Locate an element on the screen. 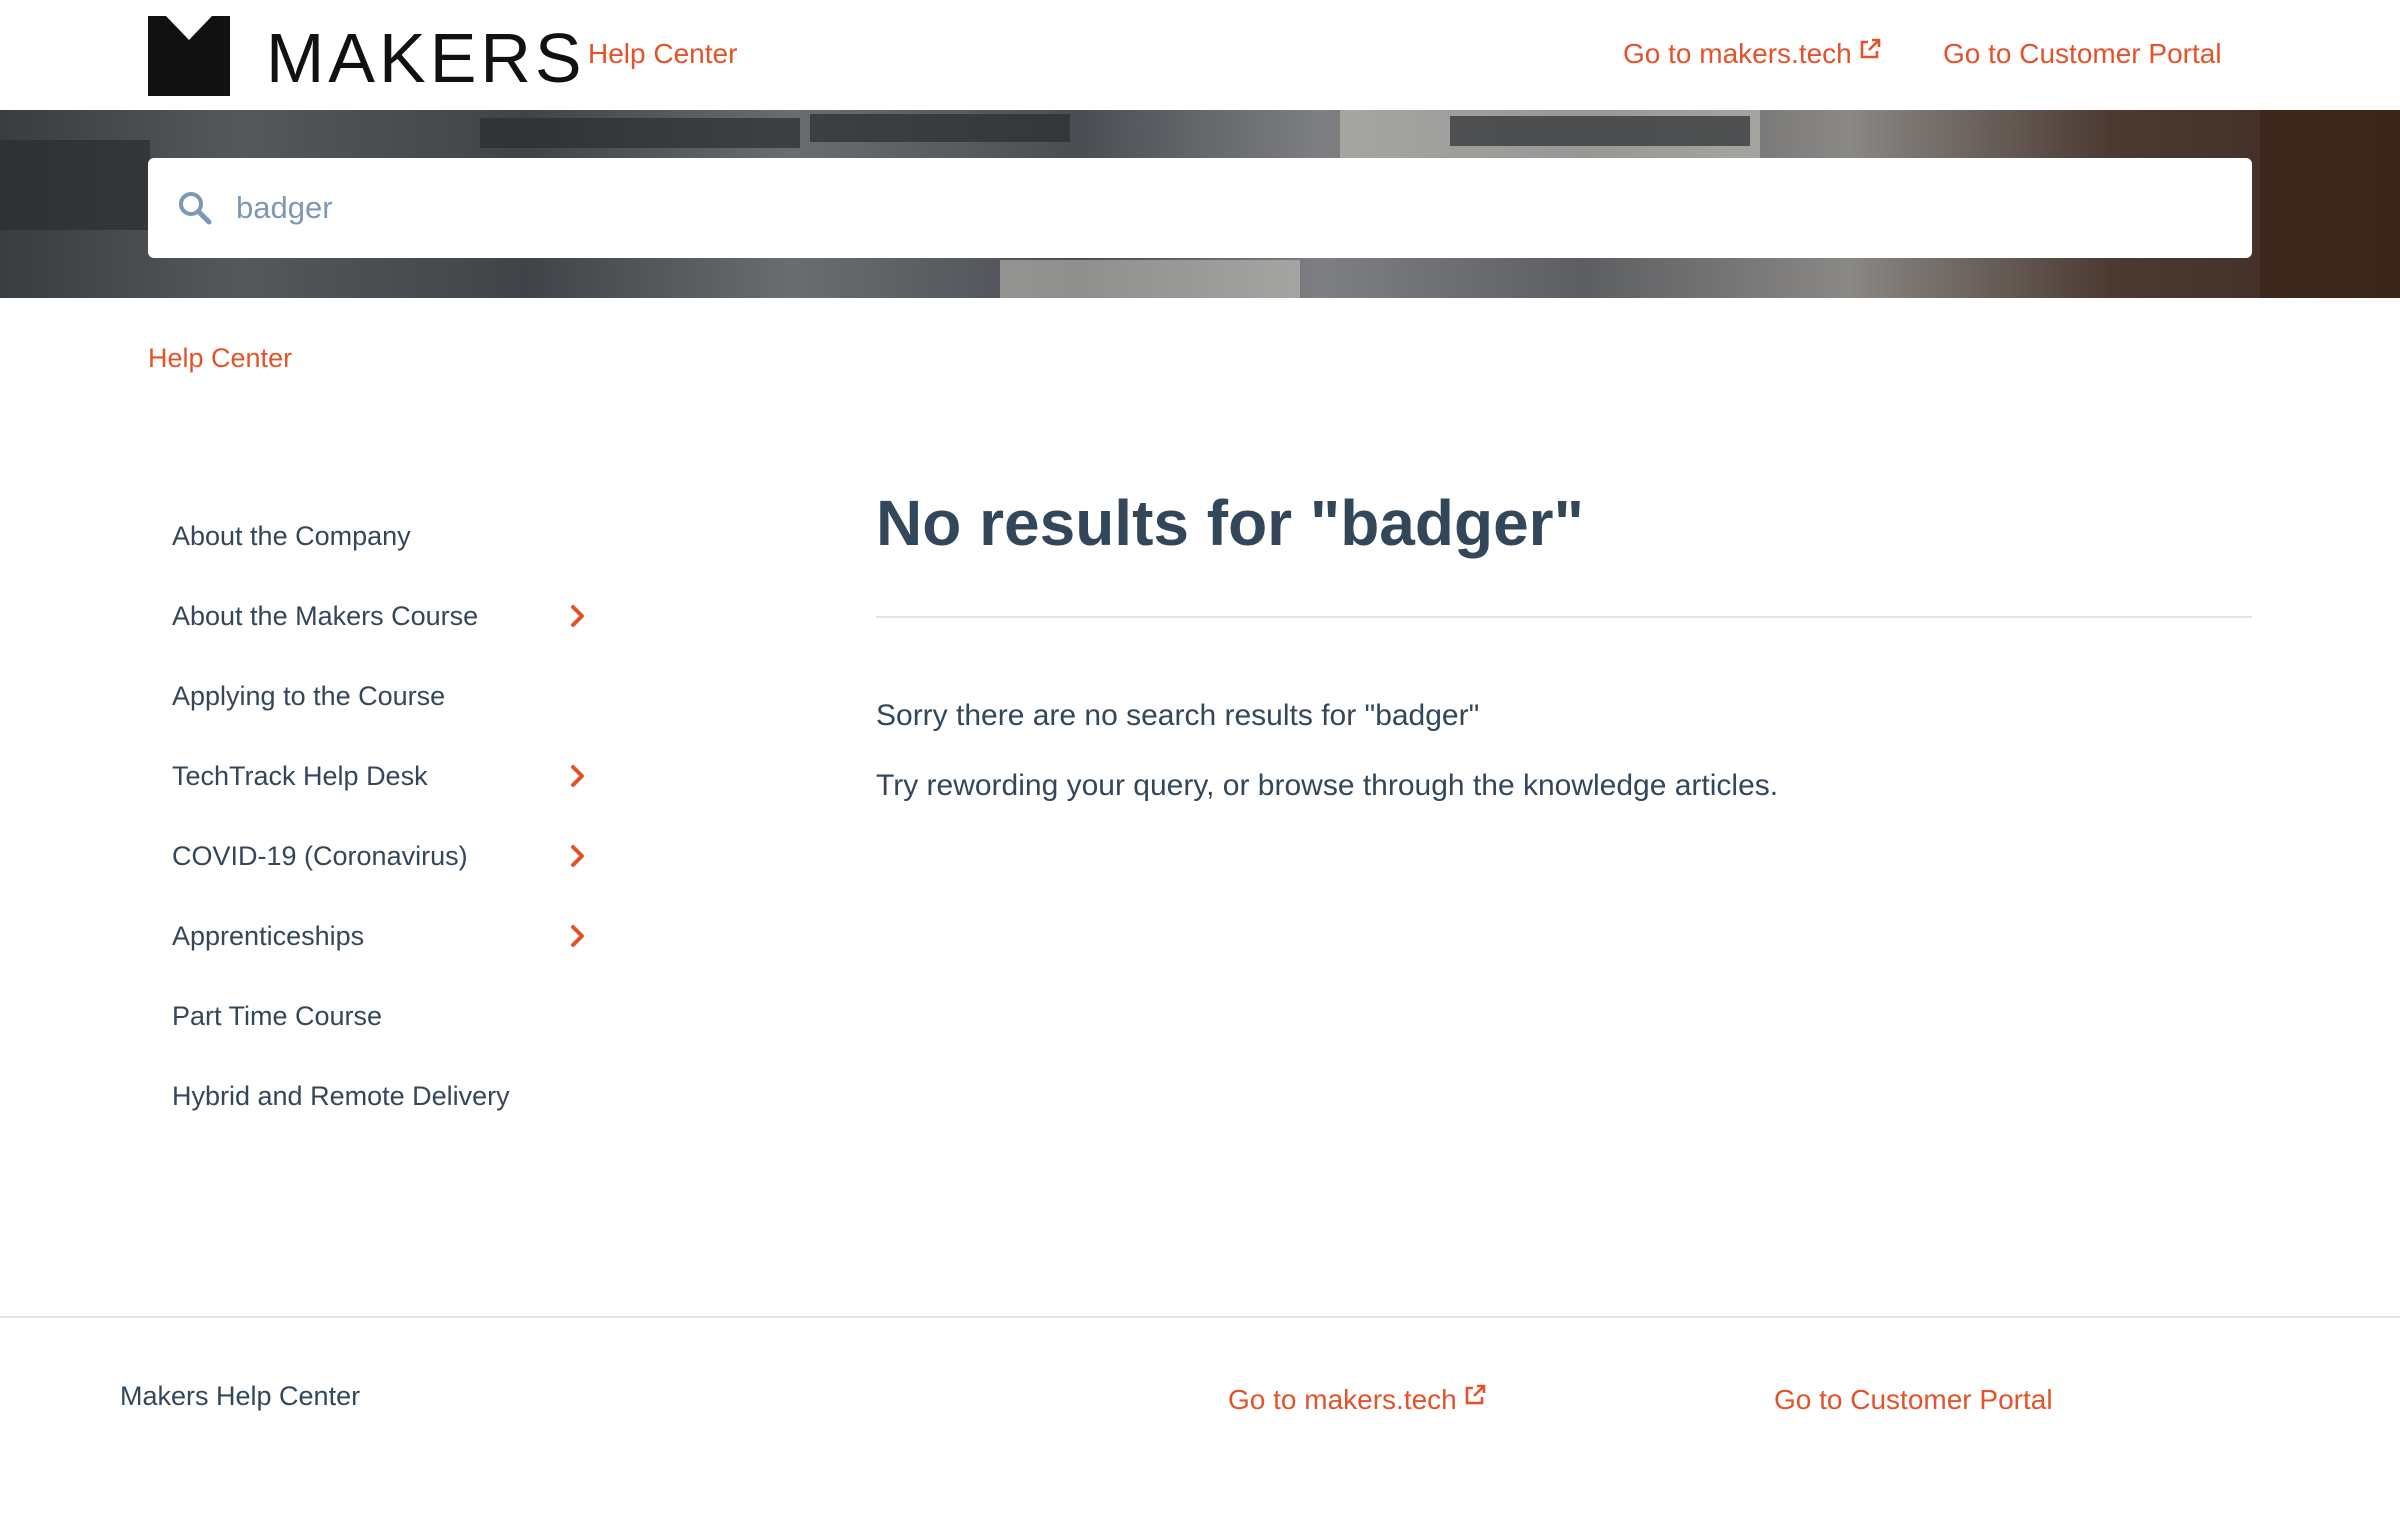 The height and width of the screenshot is (1514, 2400). search-box is located at coordinates (1200, 208).